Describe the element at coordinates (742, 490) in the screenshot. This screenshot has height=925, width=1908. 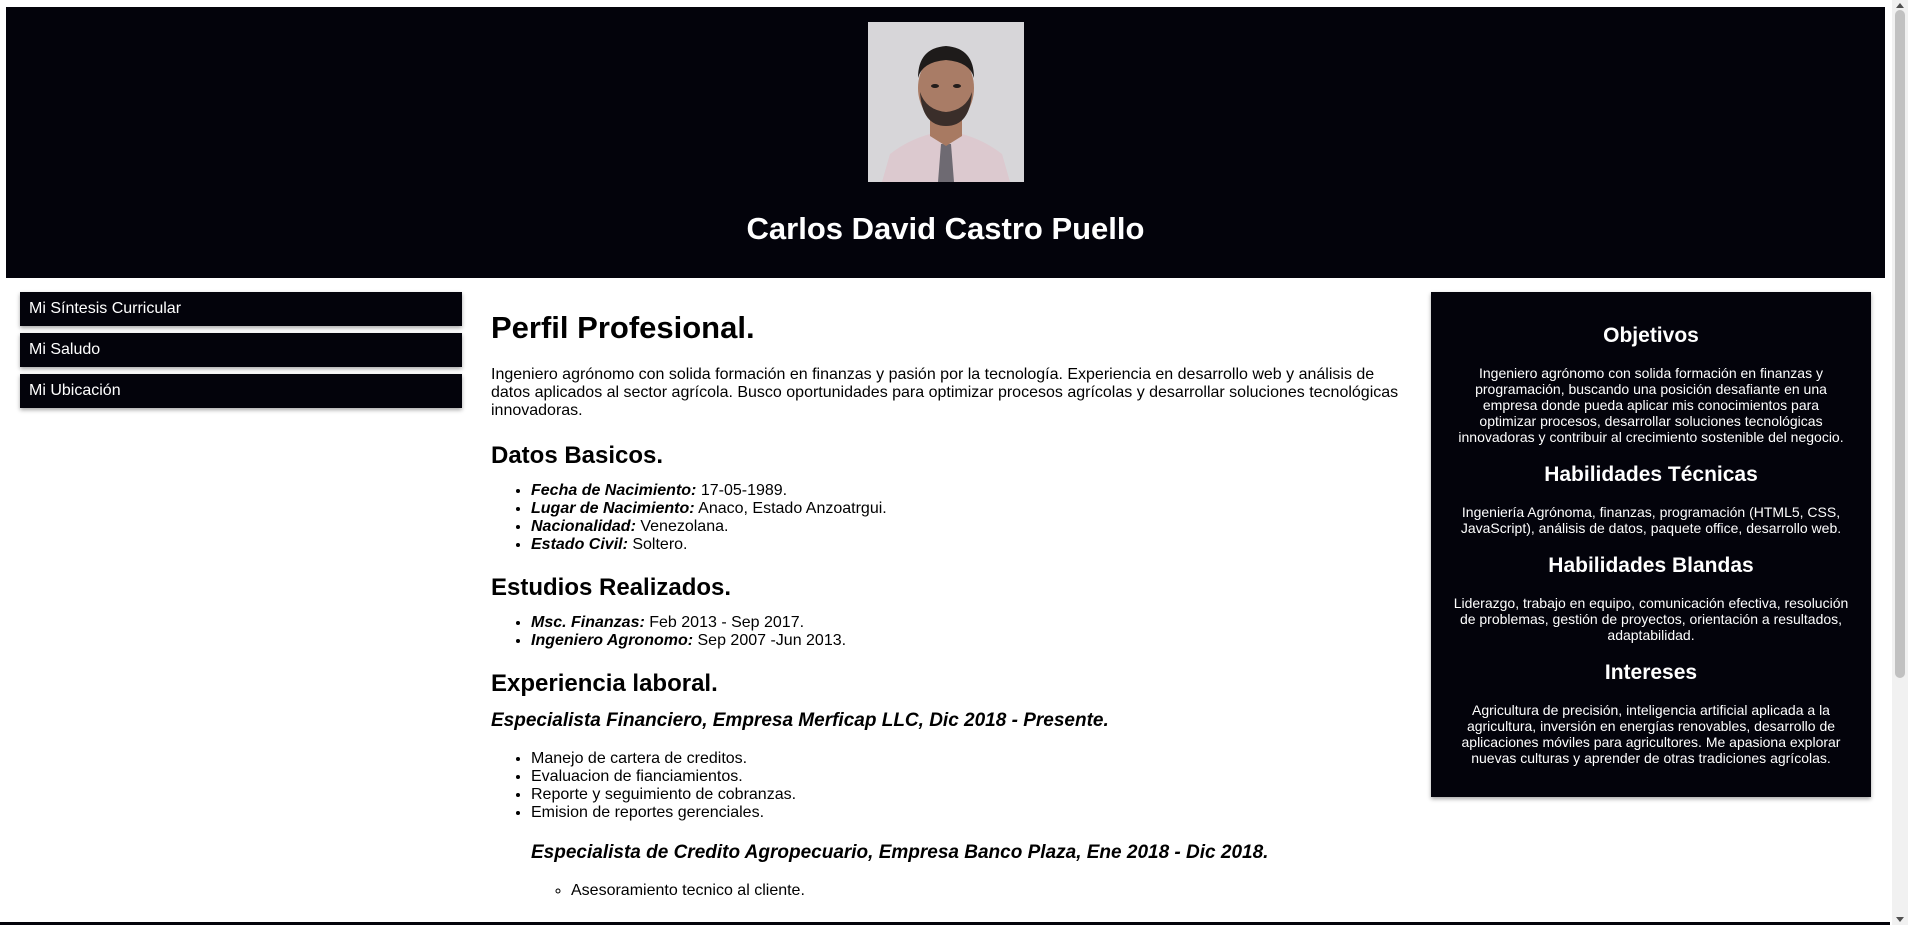
I see `basics-value: 17-05-1989.` at that location.